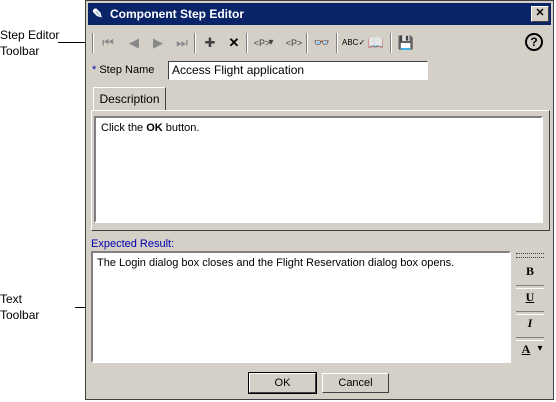  I want to click on find-button: 👓, so click(322, 43).